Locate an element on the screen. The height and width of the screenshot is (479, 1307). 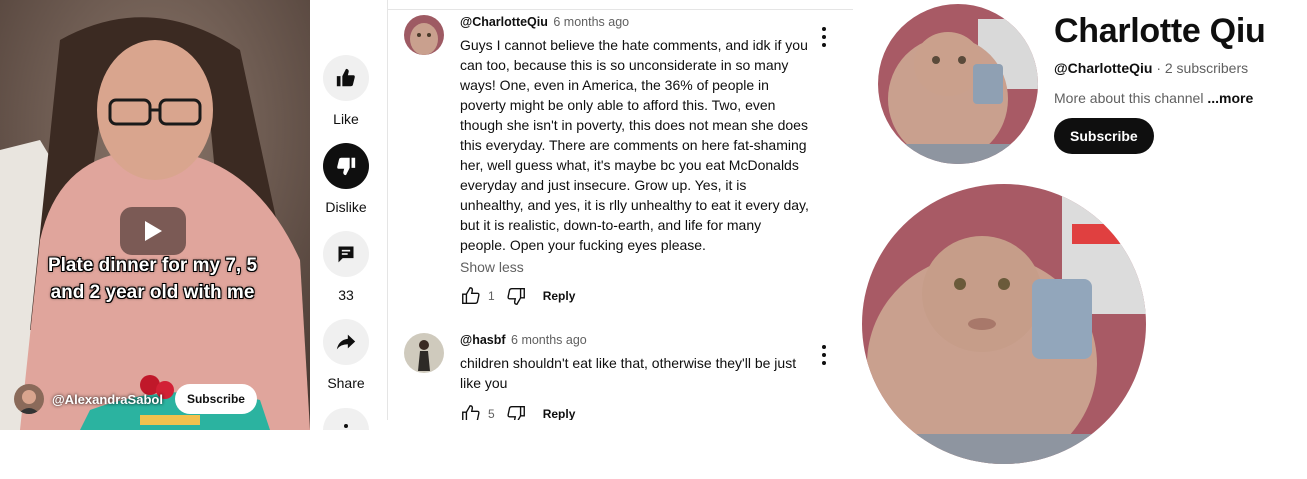
video-channel-handle: @AlexandraSabol is located at coordinates (107, 399).